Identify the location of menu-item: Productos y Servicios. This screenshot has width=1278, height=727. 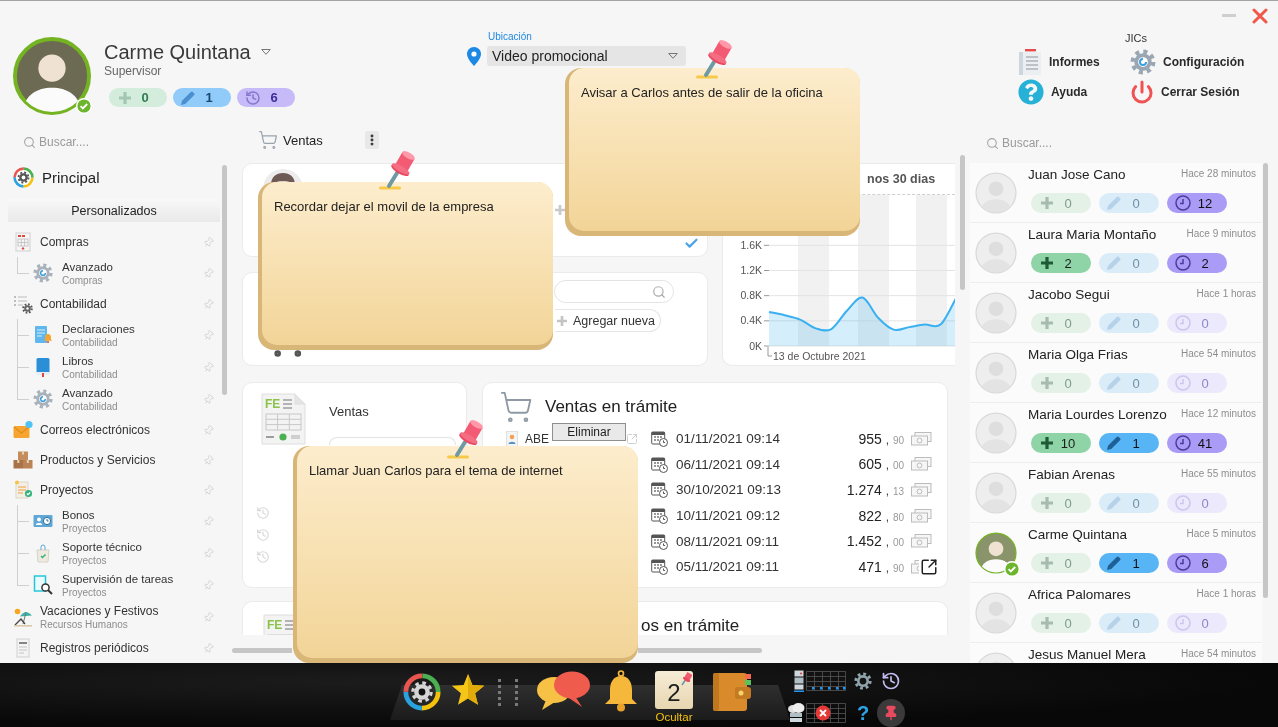
(111, 460).